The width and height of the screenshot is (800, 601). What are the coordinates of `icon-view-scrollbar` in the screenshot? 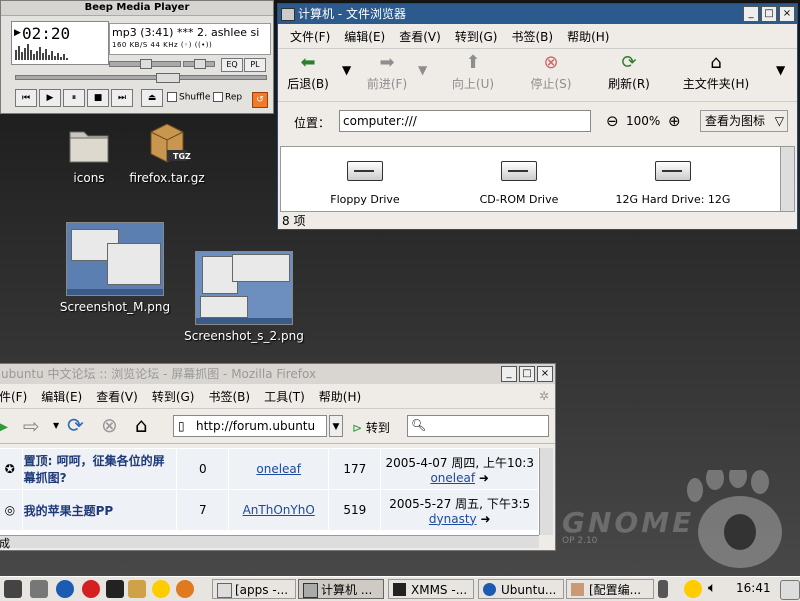 It's located at (787, 179).